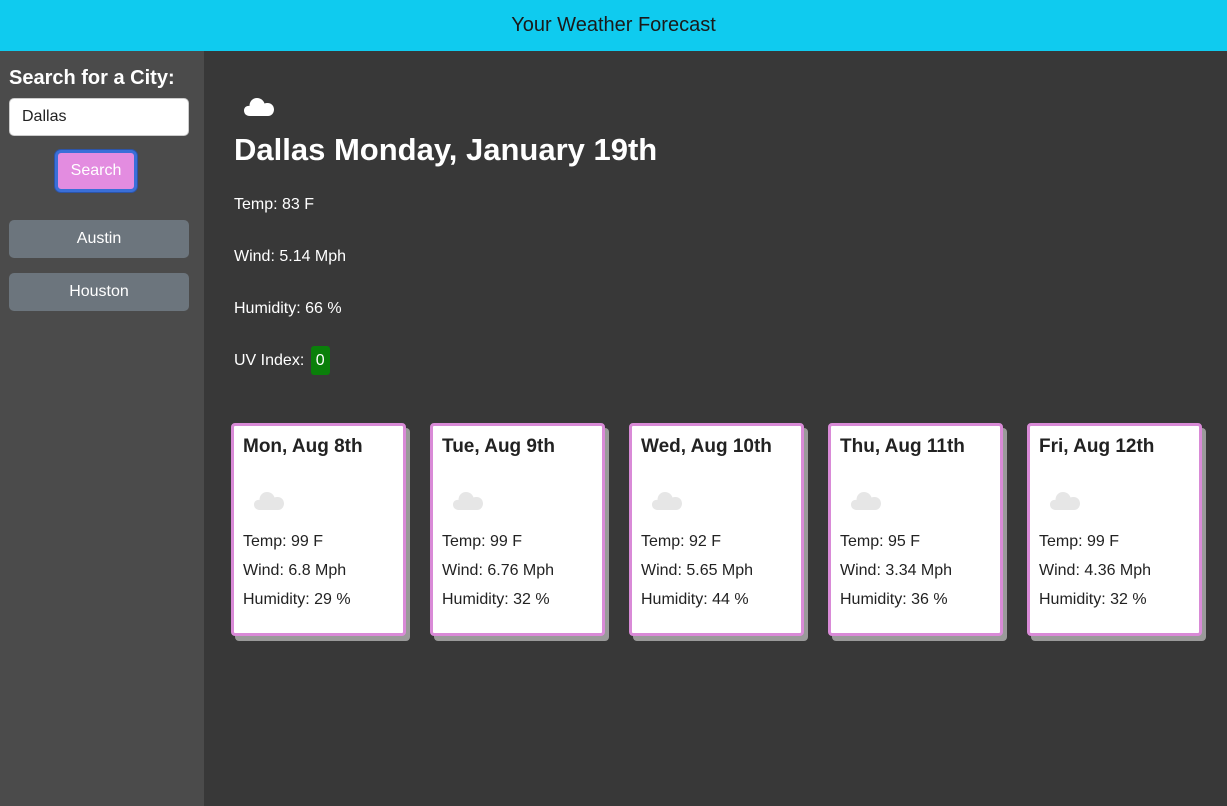  Describe the element at coordinates (96, 171) in the screenshot. I see `search-button: Search` at that location.